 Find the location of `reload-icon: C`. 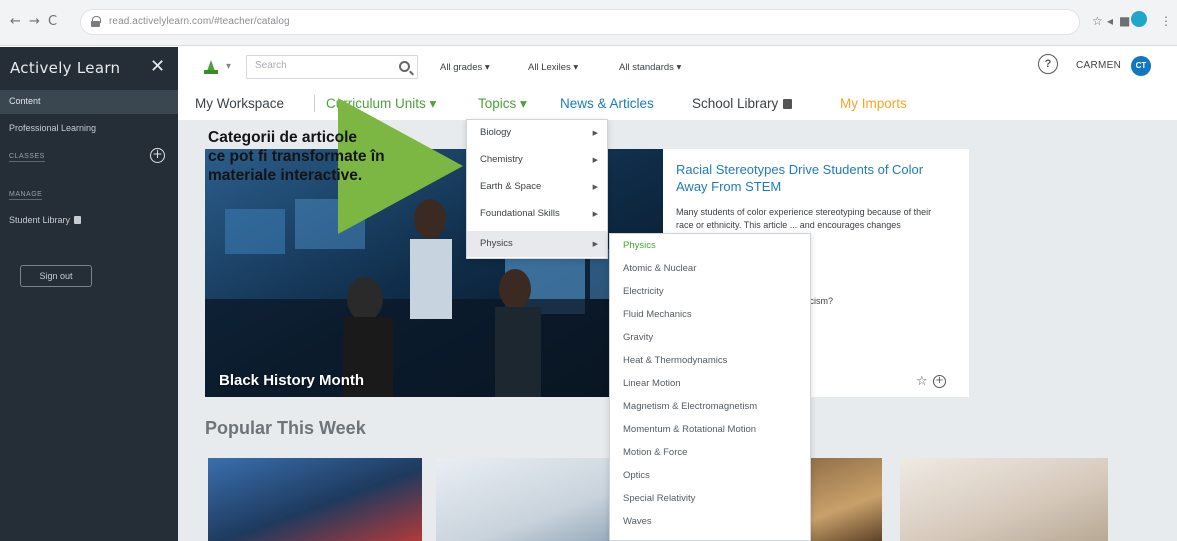

reload-icon: C is located at coordinates (52, 21).